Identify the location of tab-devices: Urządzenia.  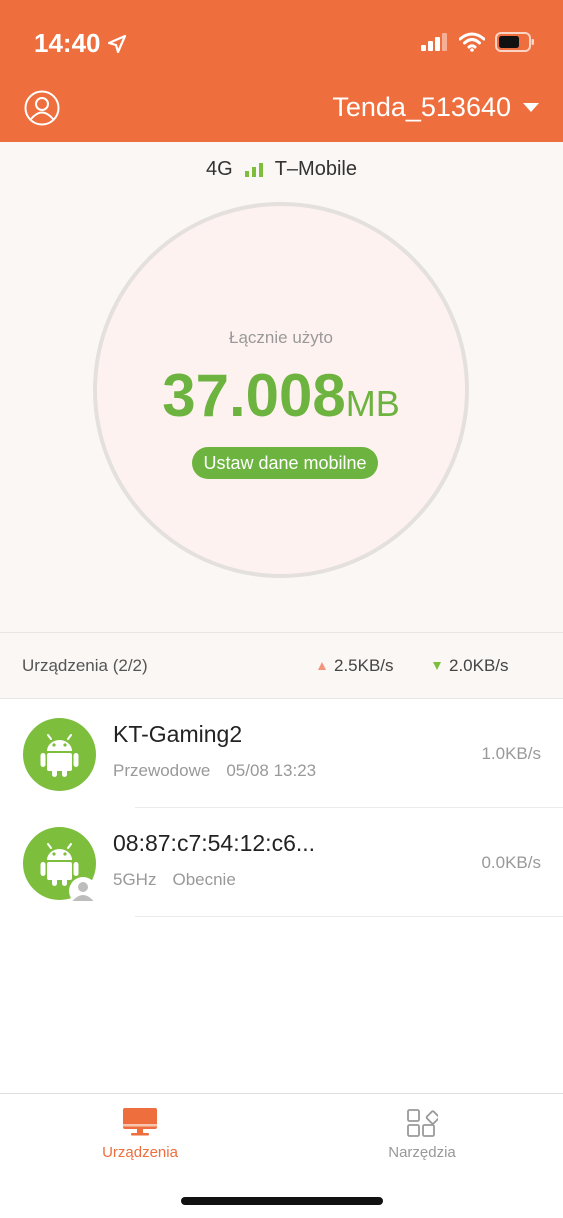
(140, 1133).